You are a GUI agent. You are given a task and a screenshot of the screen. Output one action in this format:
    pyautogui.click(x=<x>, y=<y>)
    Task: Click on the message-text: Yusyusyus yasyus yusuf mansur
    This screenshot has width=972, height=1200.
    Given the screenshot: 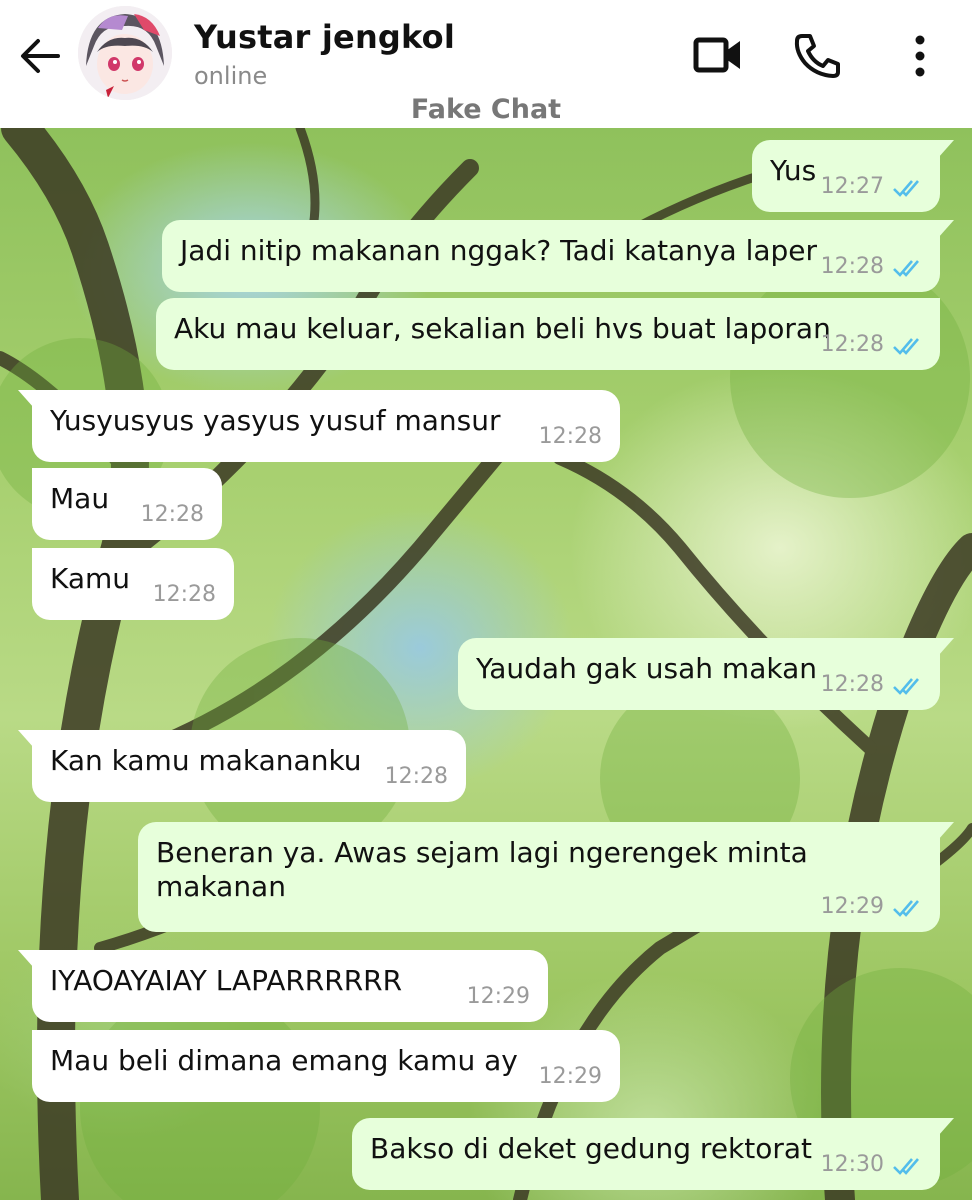 What is the action you would take?
    pyautogui.click(x=275, y=420)
    